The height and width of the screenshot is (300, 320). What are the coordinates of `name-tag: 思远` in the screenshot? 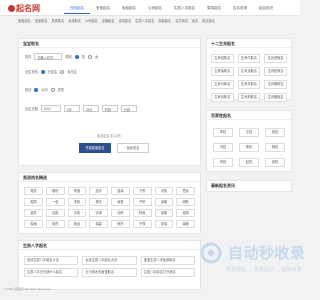 It's located at (185, 191).